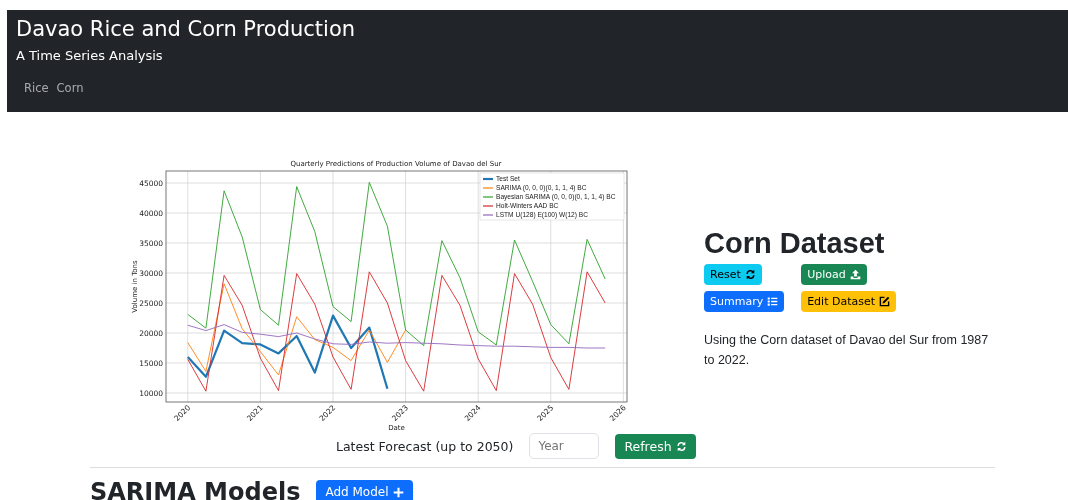  I want to click on reset-button: Reset, so click(733, 274).